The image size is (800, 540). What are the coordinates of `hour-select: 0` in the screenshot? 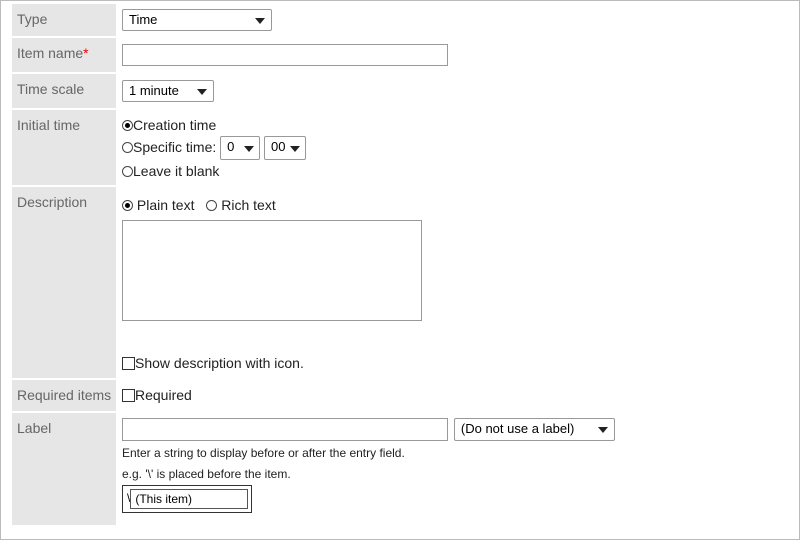 It's located at (240, 148).